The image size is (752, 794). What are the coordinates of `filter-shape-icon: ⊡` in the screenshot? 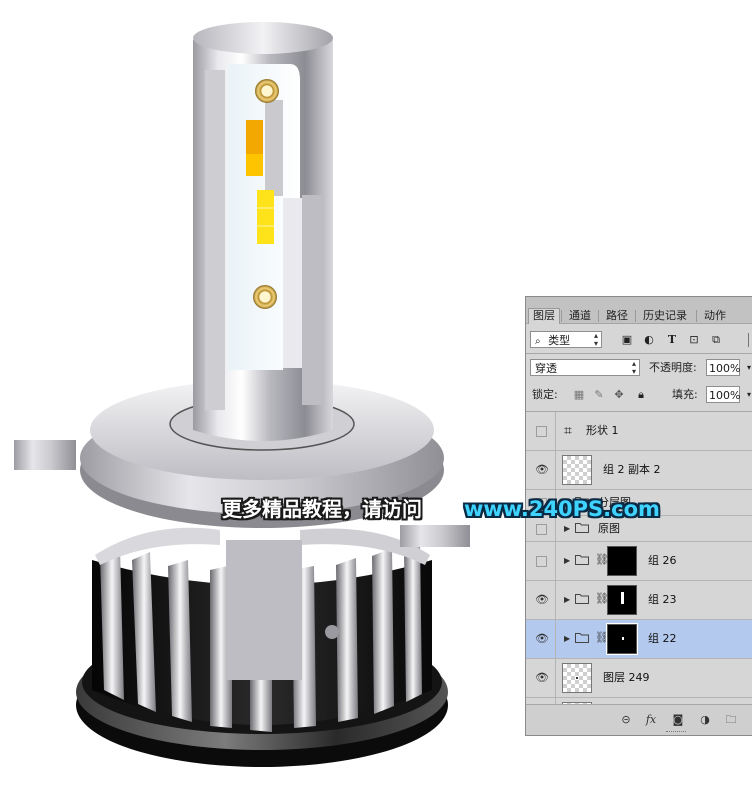 It's located at (694, 340).